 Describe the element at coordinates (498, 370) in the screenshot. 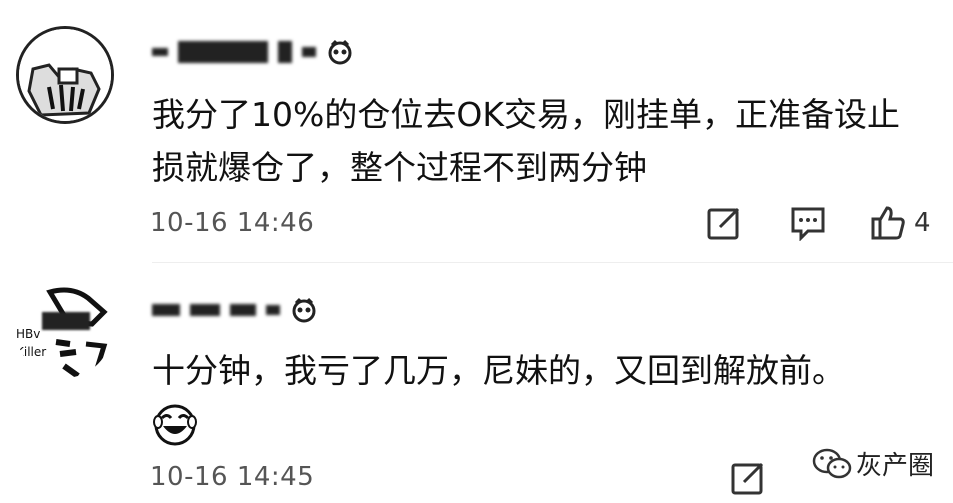

I see `comment-text: 十分钟，我亏了几万，尼妹的，又回到解放前。` at that location.